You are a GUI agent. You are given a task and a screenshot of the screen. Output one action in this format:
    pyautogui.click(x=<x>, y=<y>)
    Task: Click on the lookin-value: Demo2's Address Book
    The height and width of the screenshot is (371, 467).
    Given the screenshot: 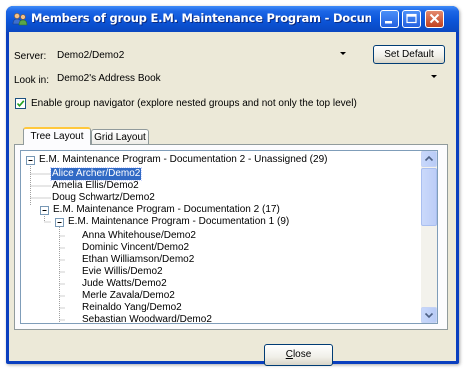 What is the action you would take?
    pyautogui.click(x=109, y=78)
    